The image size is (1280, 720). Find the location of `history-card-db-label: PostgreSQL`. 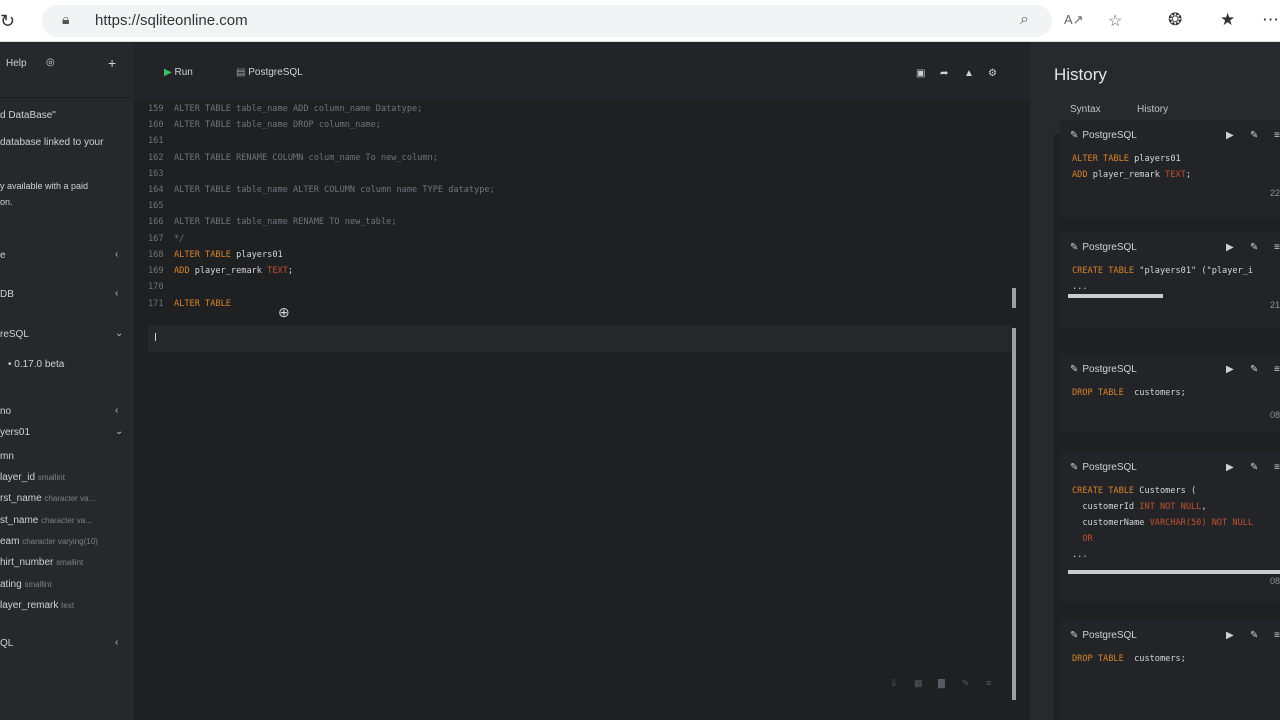

history-card-db-label: PostgreSQL is located at coordinates (1109, 247).